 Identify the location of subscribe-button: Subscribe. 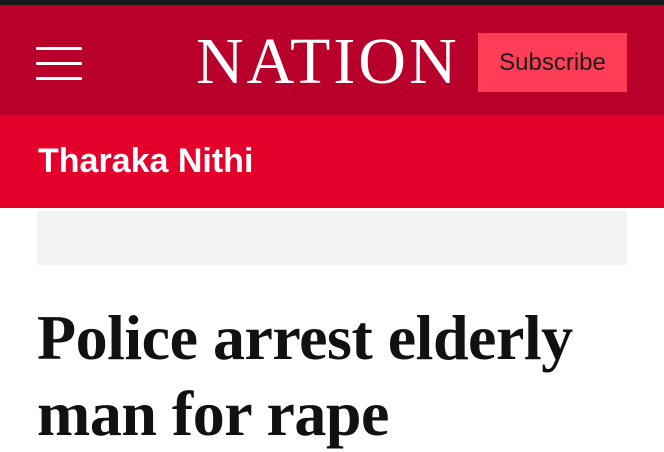
(552, 62).